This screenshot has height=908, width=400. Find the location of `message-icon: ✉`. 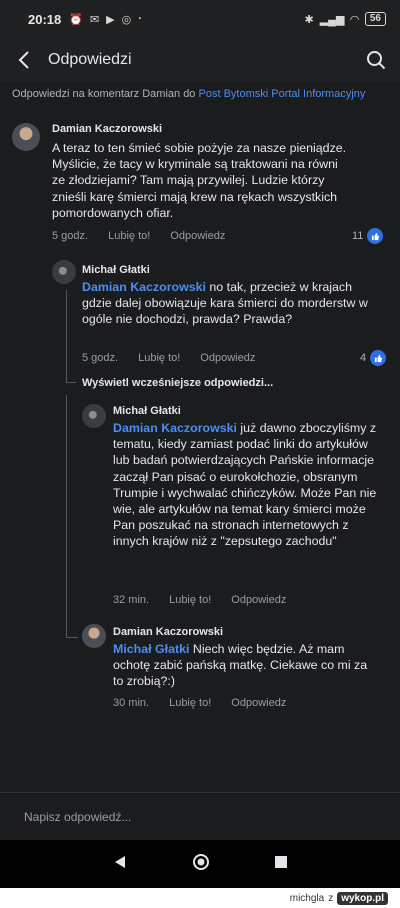

message-icon: ✉ is located at coordinates (94, 19).